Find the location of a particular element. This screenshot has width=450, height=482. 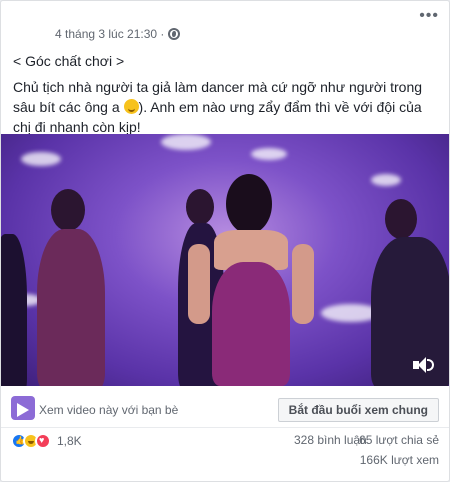

dancer-dress is located at coordinates (251, 324).